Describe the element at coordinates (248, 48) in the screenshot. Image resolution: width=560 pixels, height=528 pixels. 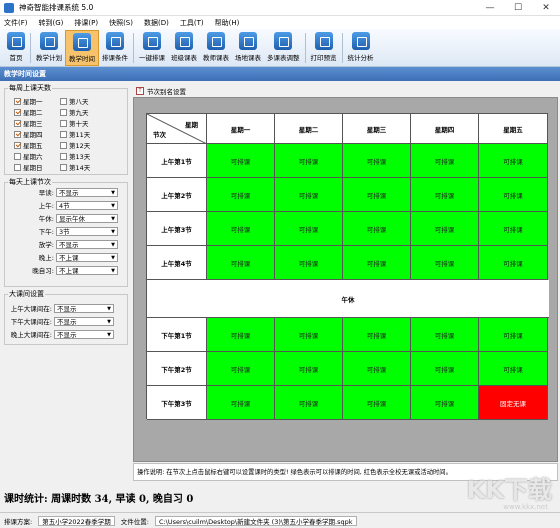
I see `toolbar-button-7: 场地课表` at that location.